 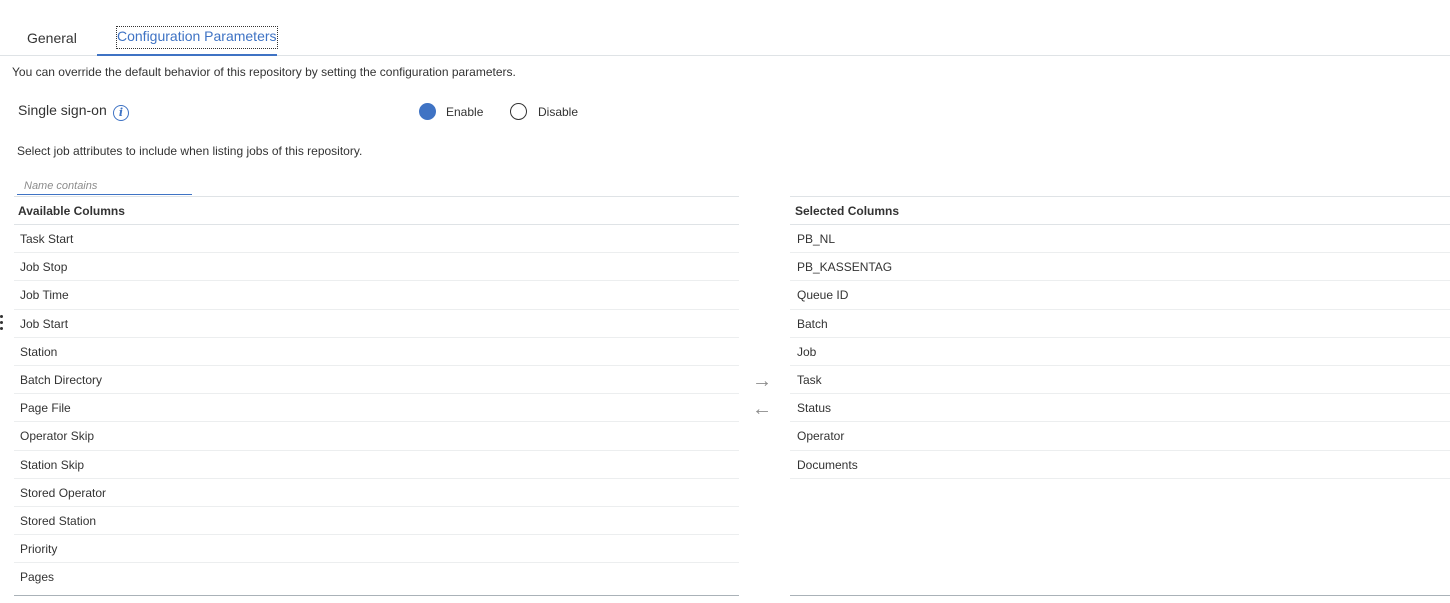 What do you see at coordinates (376, 295) in the screenshot?
I see `available-column-item: Job Time` at bounding box center [376, 295].